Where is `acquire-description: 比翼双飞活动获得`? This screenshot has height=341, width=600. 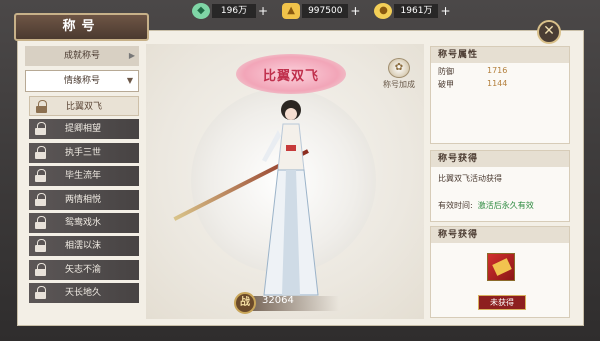
acquire-description: 比翼双飞活动获得 is located at coordinates (470, 178).